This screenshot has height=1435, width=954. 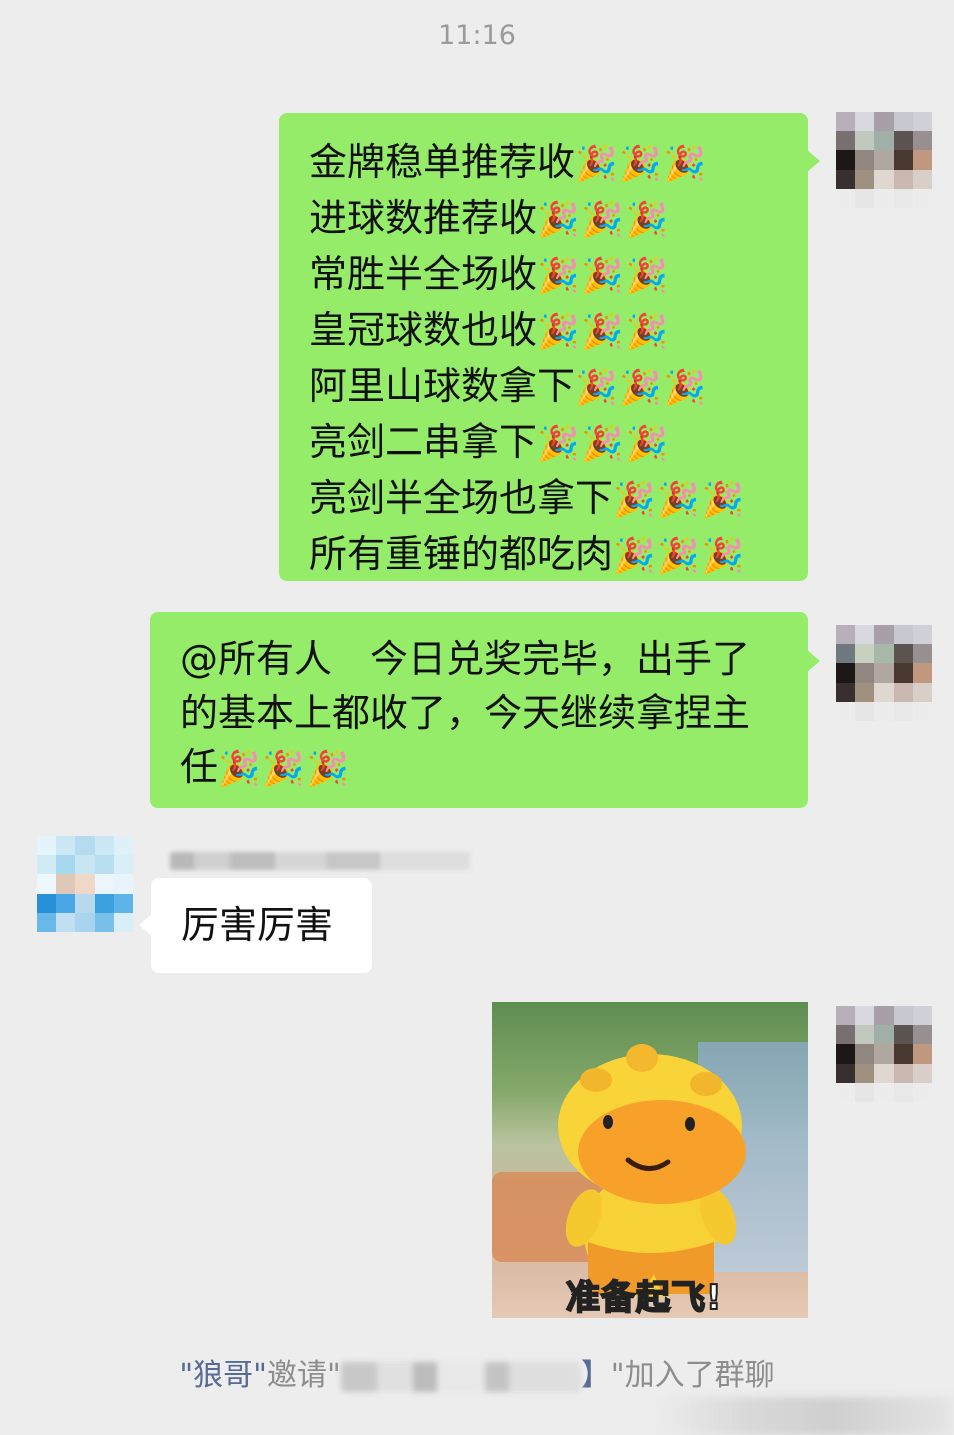 I want to click on message-line: 常胜半全场收🎉🎉🎉, so click(x=490, y=274).